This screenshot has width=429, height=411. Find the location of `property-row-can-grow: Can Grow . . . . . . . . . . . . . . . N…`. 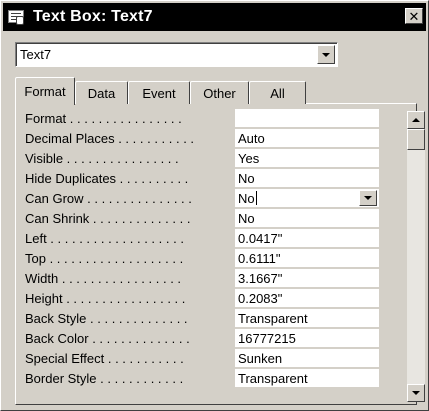

property-row-can-grow: Can Grow . . . . . . . . . . . . . . . N… is located at coordinates (202, 198).